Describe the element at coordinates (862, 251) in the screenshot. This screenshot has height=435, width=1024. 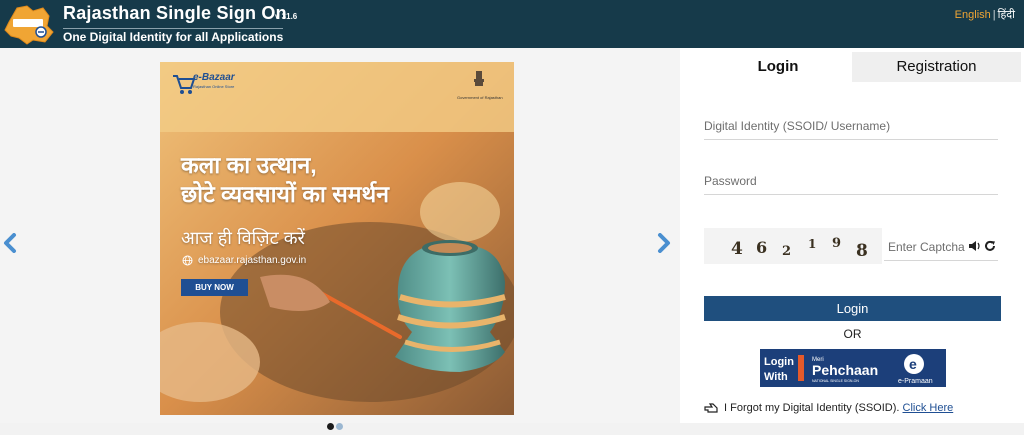
I see `captcha-digit-6: 8` at that location.